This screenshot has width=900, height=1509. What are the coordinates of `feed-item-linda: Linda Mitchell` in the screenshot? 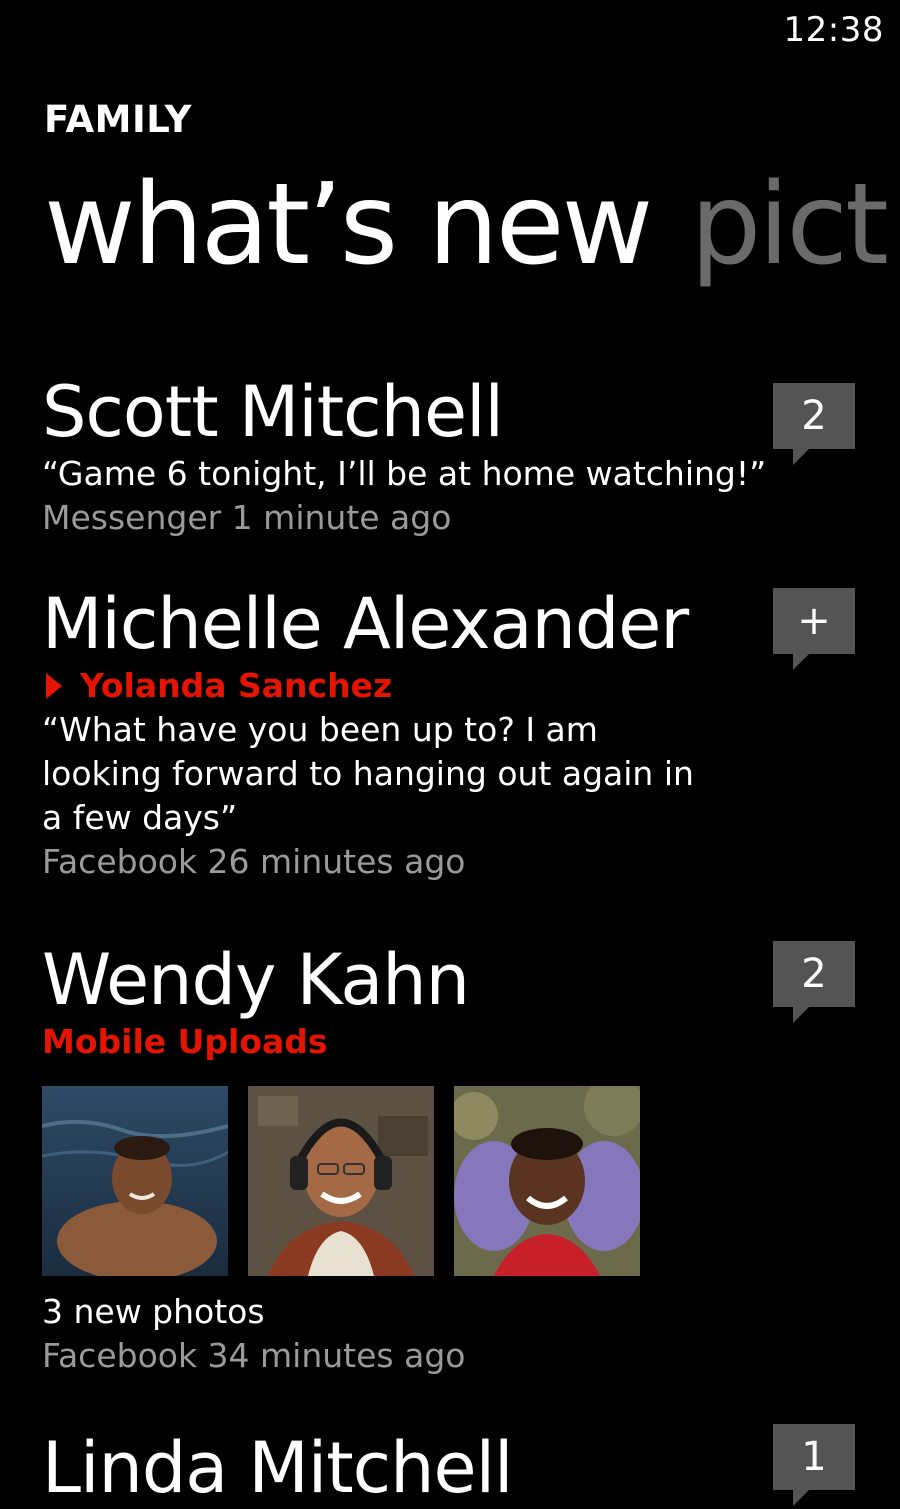 It's located at (457, 1468).